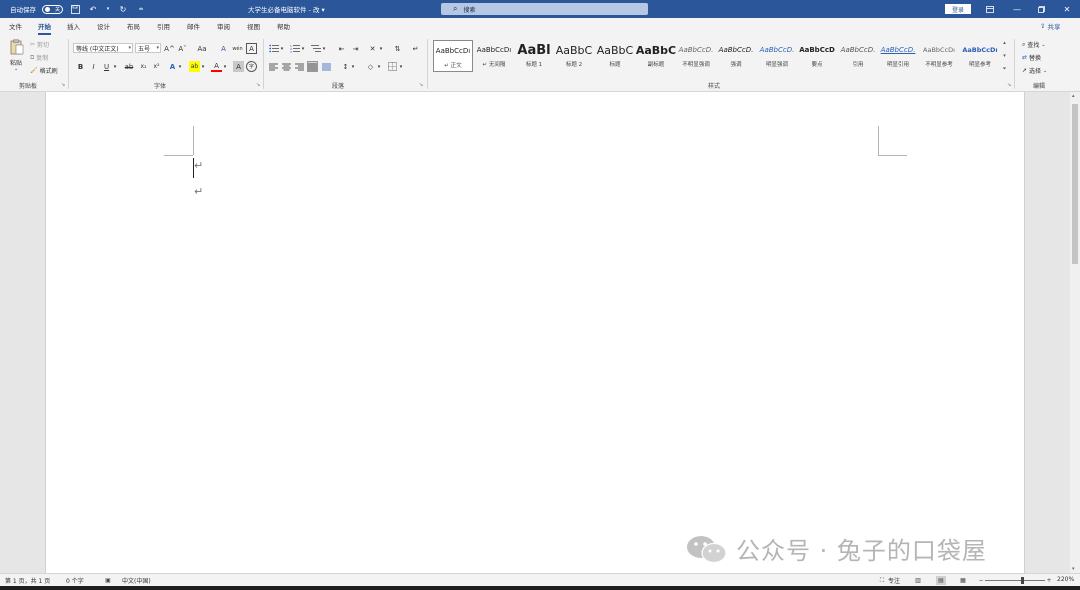  Describe the element at coordinates (39, 44) in the screenshot. I see `cut-button: ✂ 剪切` at that location.